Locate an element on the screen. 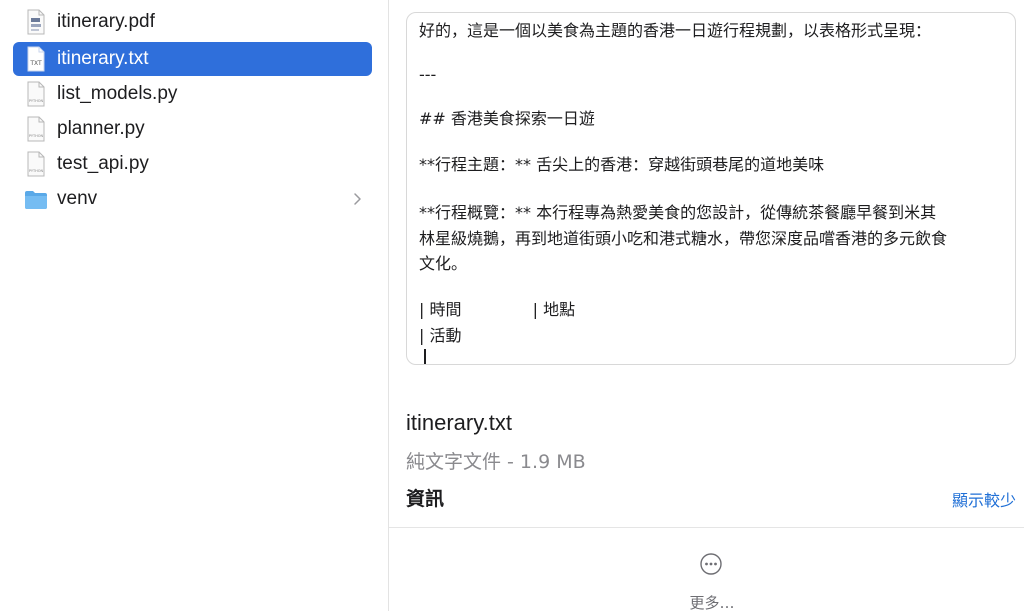  file-name: itinerary.pdf is located at coordinates (106, 21).